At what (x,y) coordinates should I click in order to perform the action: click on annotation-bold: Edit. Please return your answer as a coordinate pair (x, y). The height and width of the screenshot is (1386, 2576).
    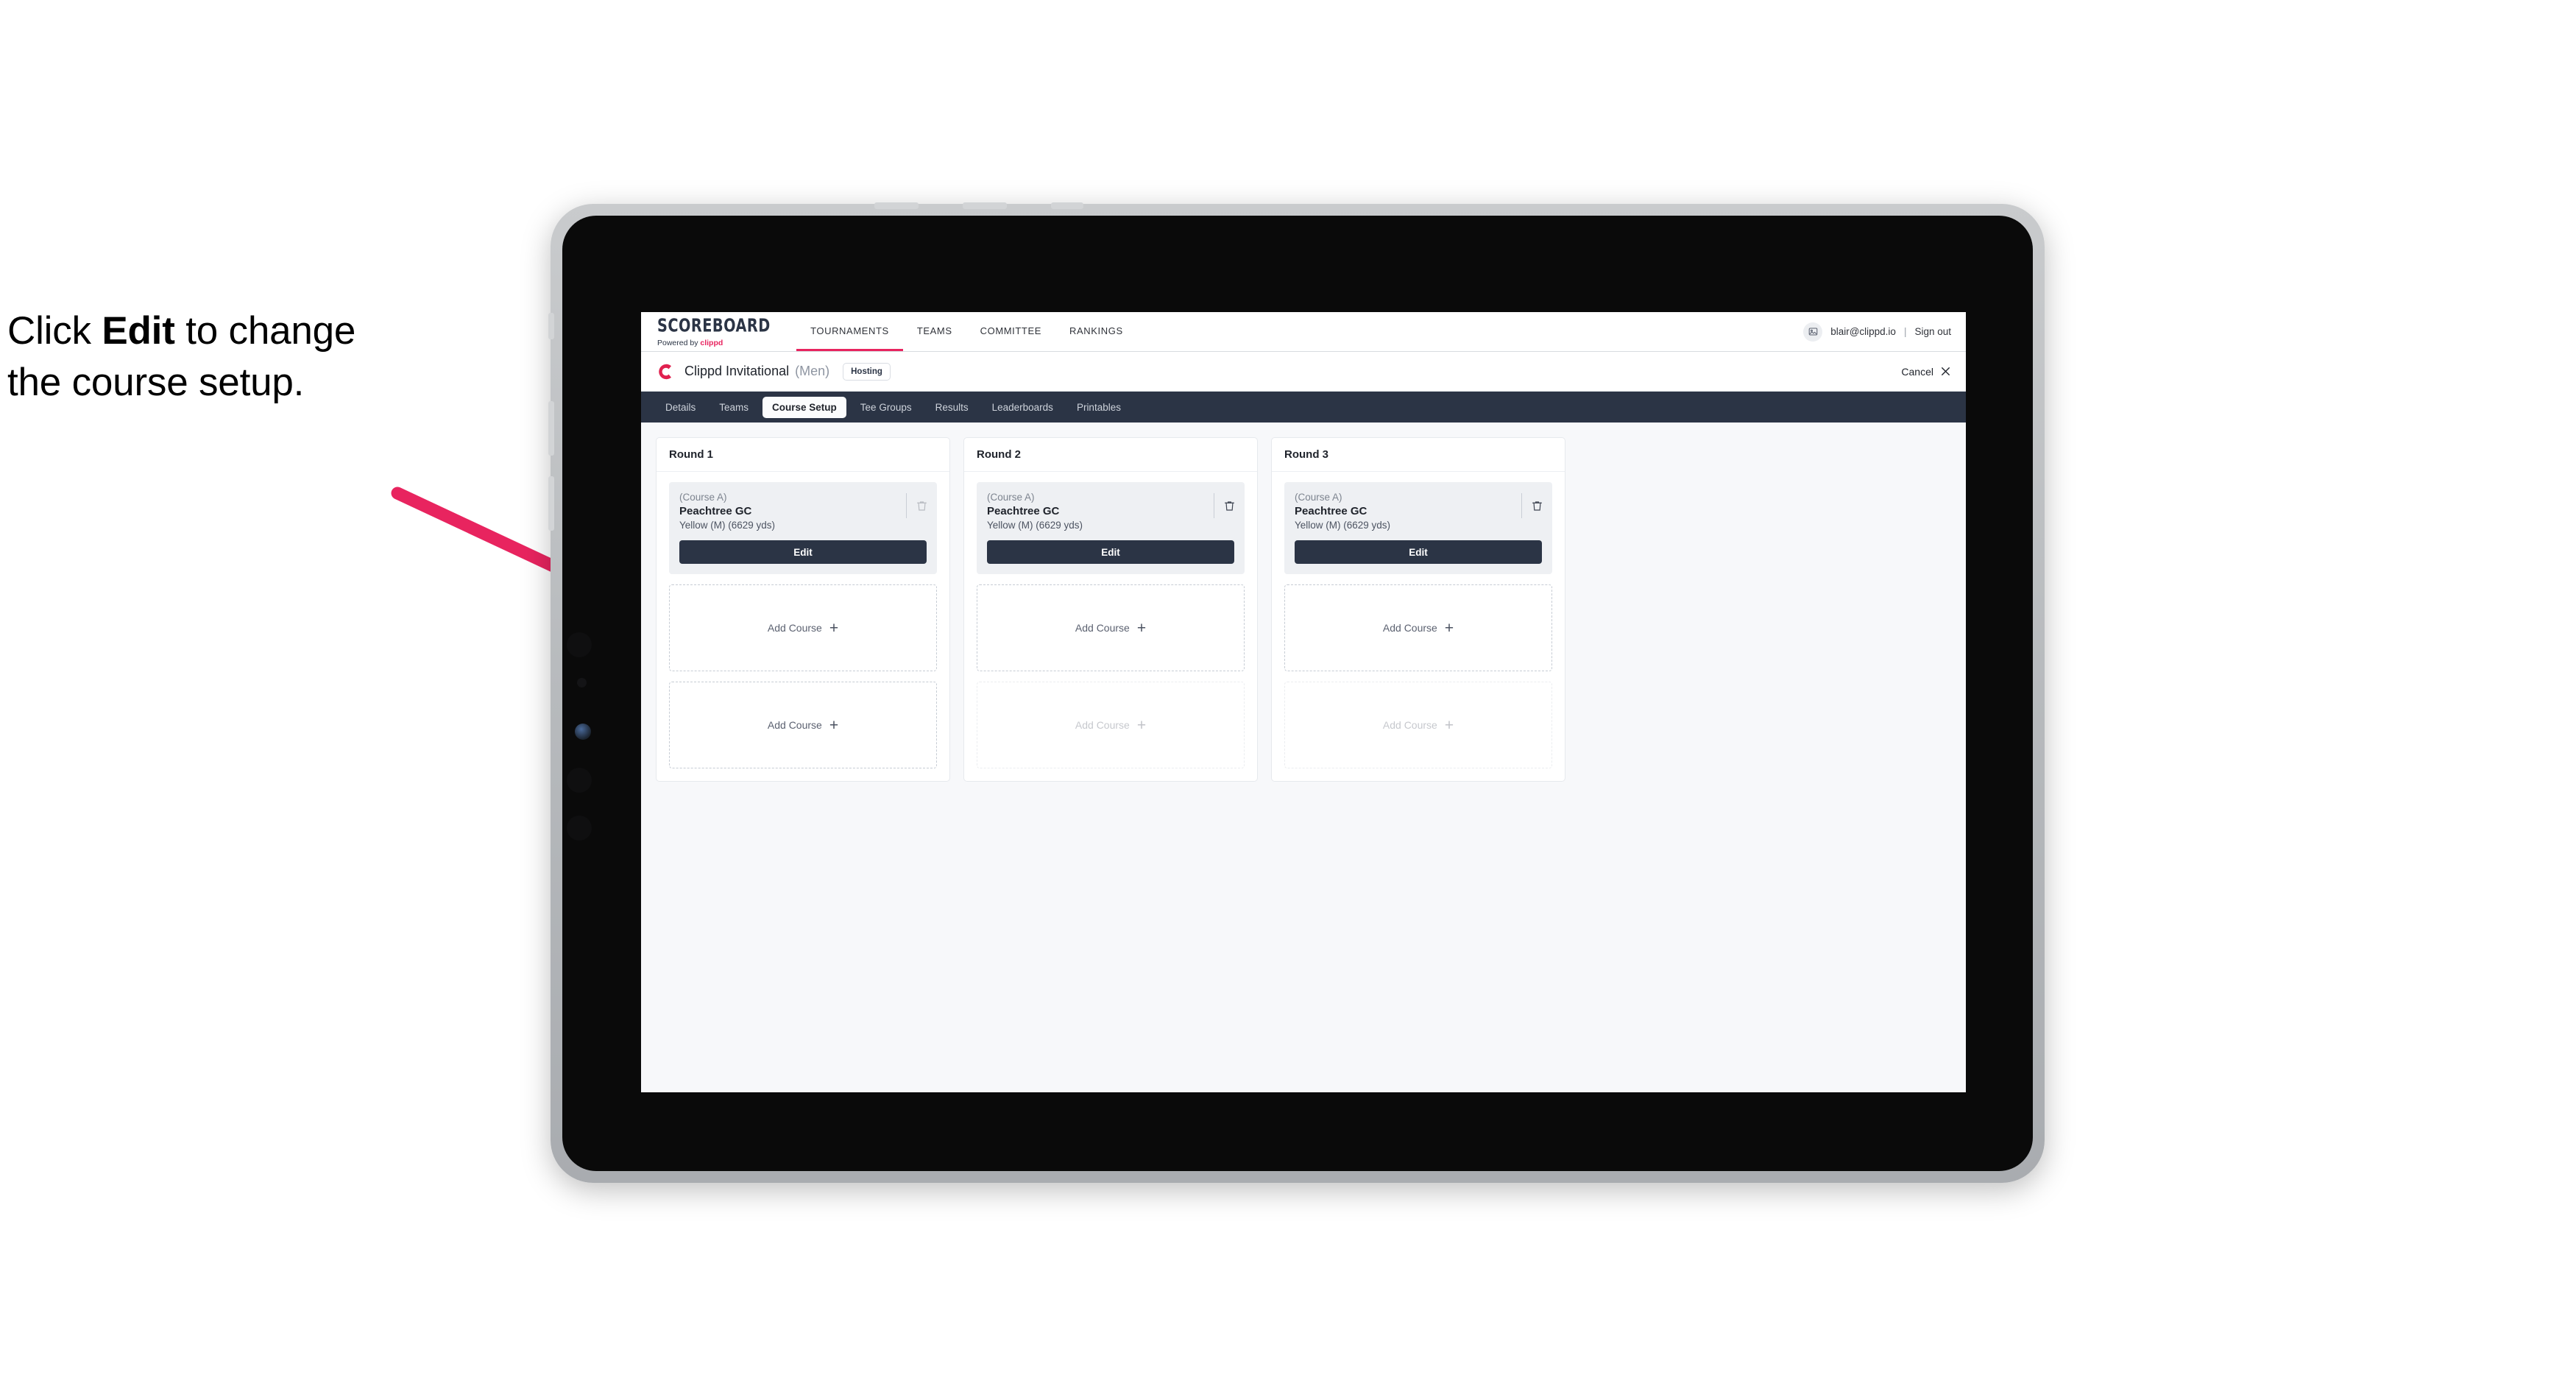
    Looking at the image, I should click on (138, 331).